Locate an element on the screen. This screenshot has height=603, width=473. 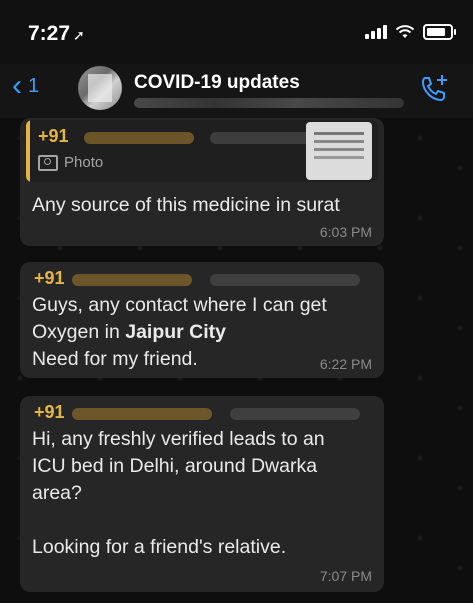
quote-accent-bar is located at coordinates (28, 151).